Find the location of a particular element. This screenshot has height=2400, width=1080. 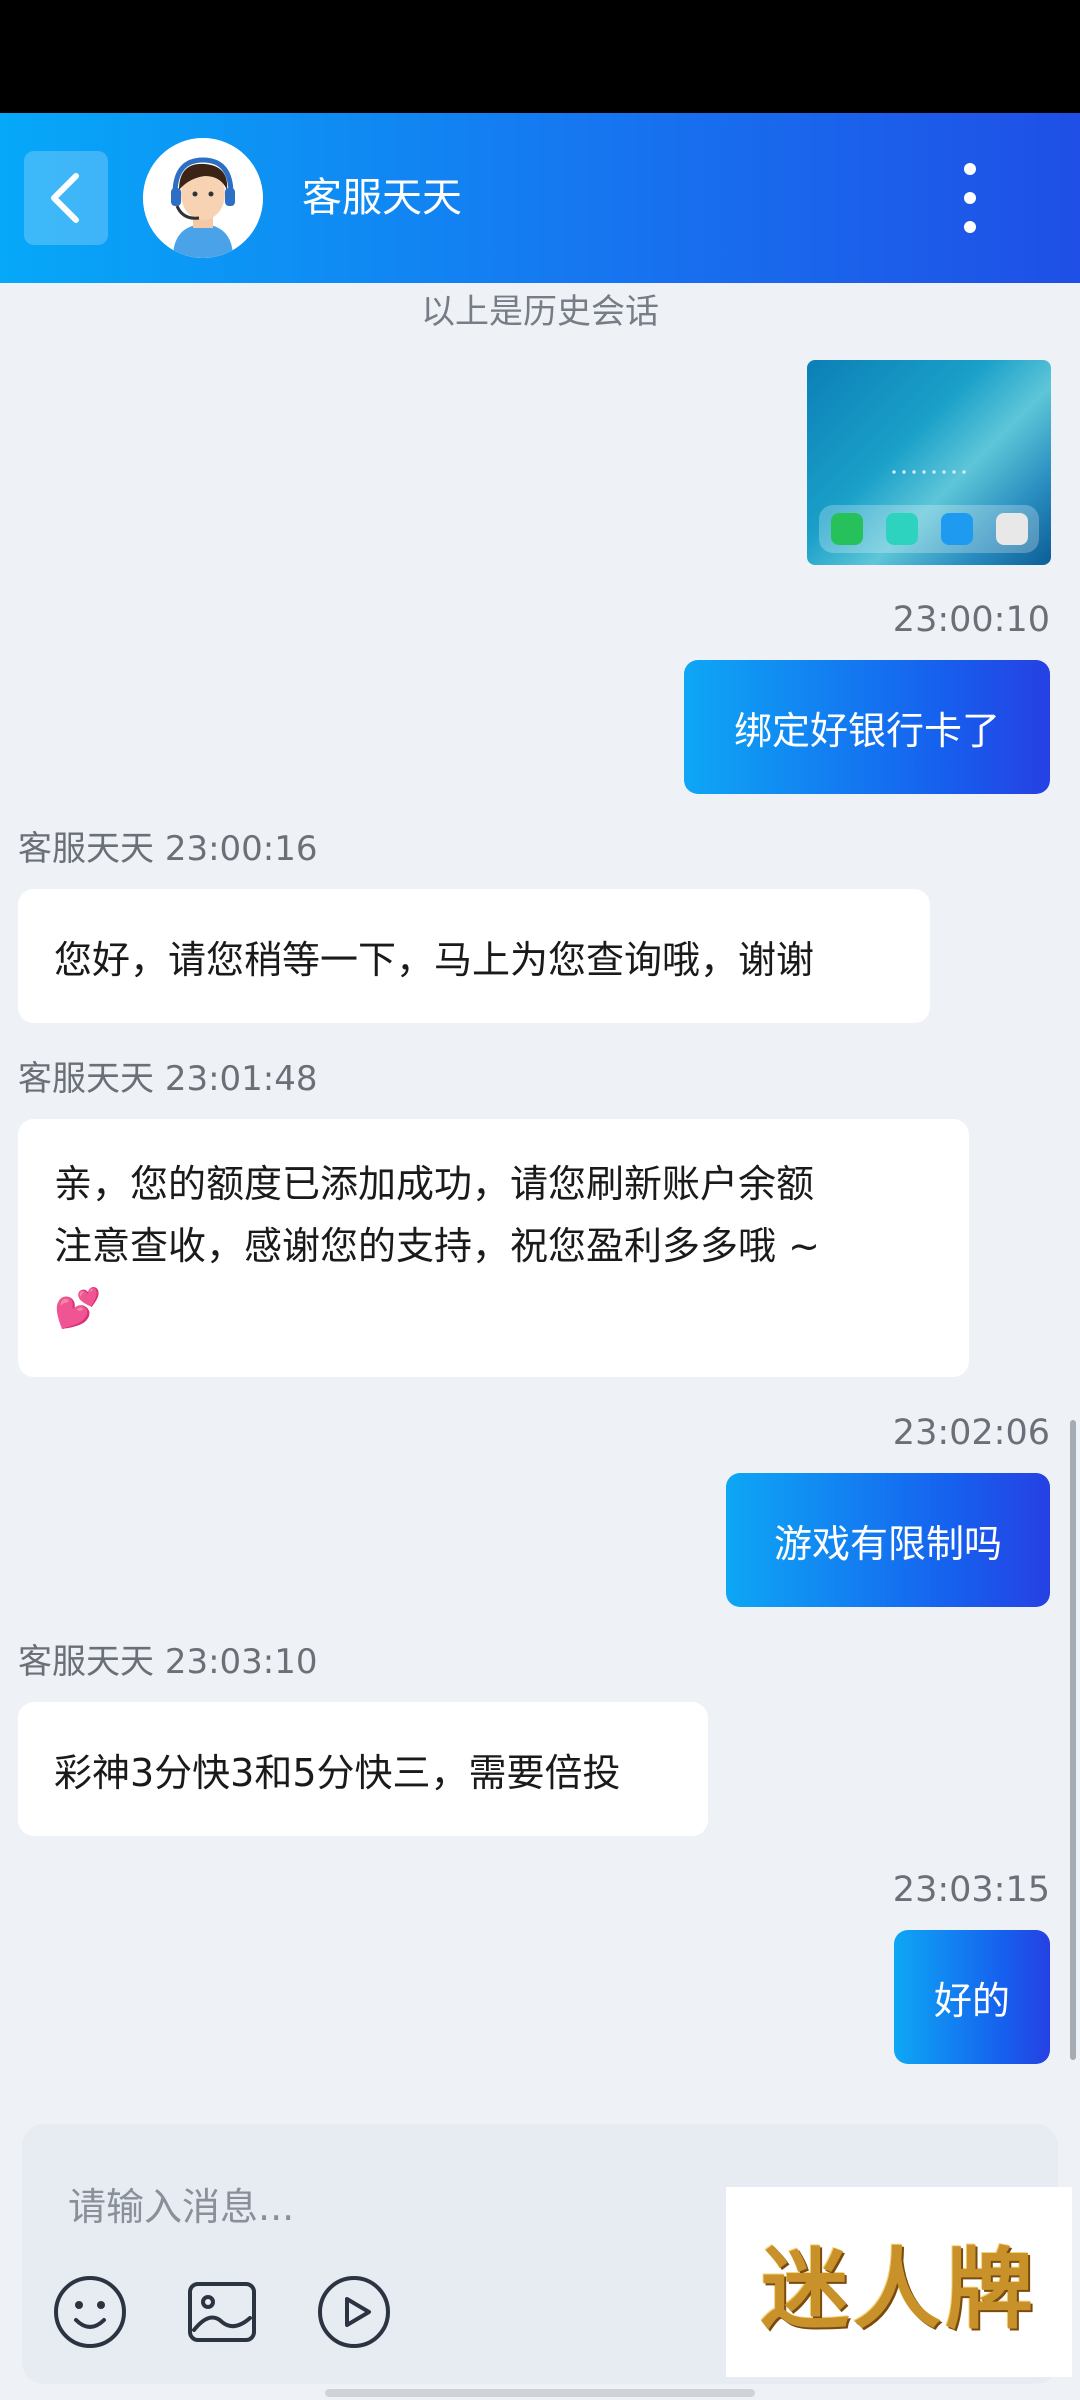

agent-avatar-icon is located at coordinates (203, 198).